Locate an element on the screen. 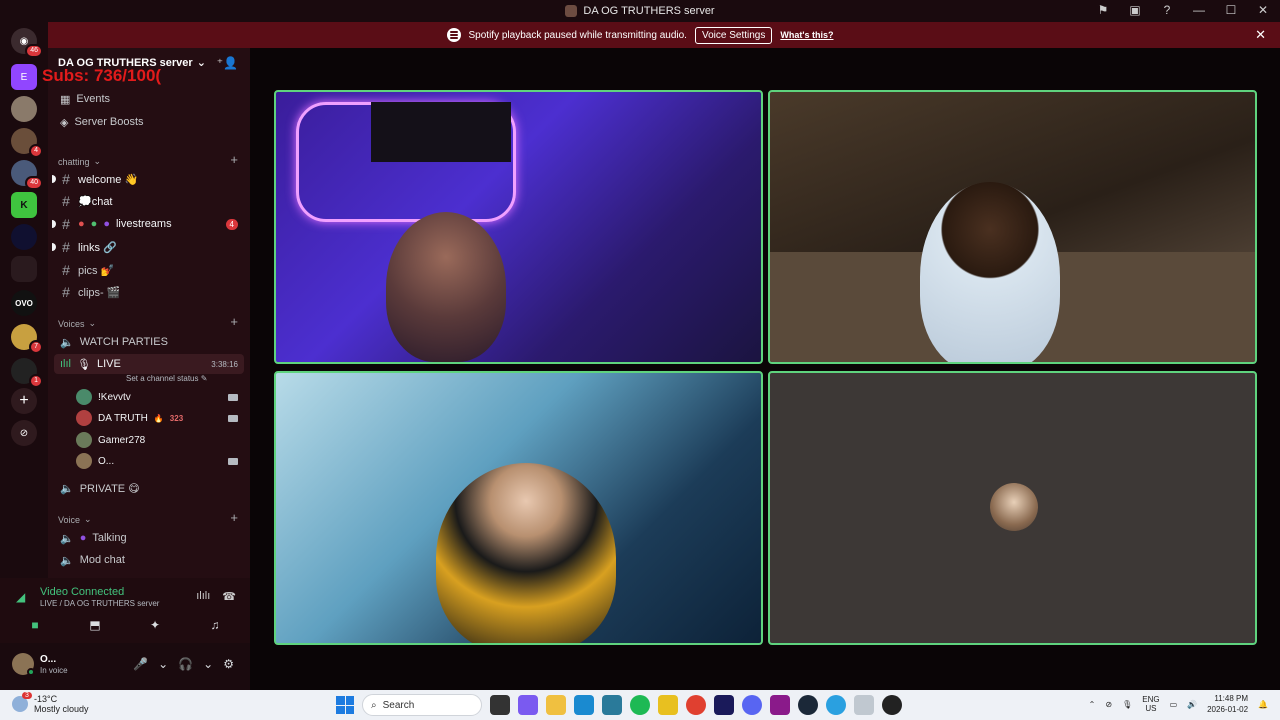 The width and height of the screenshot is (1280, 720). headphones-icon: 🎧 is located at coordinates (185, 664).